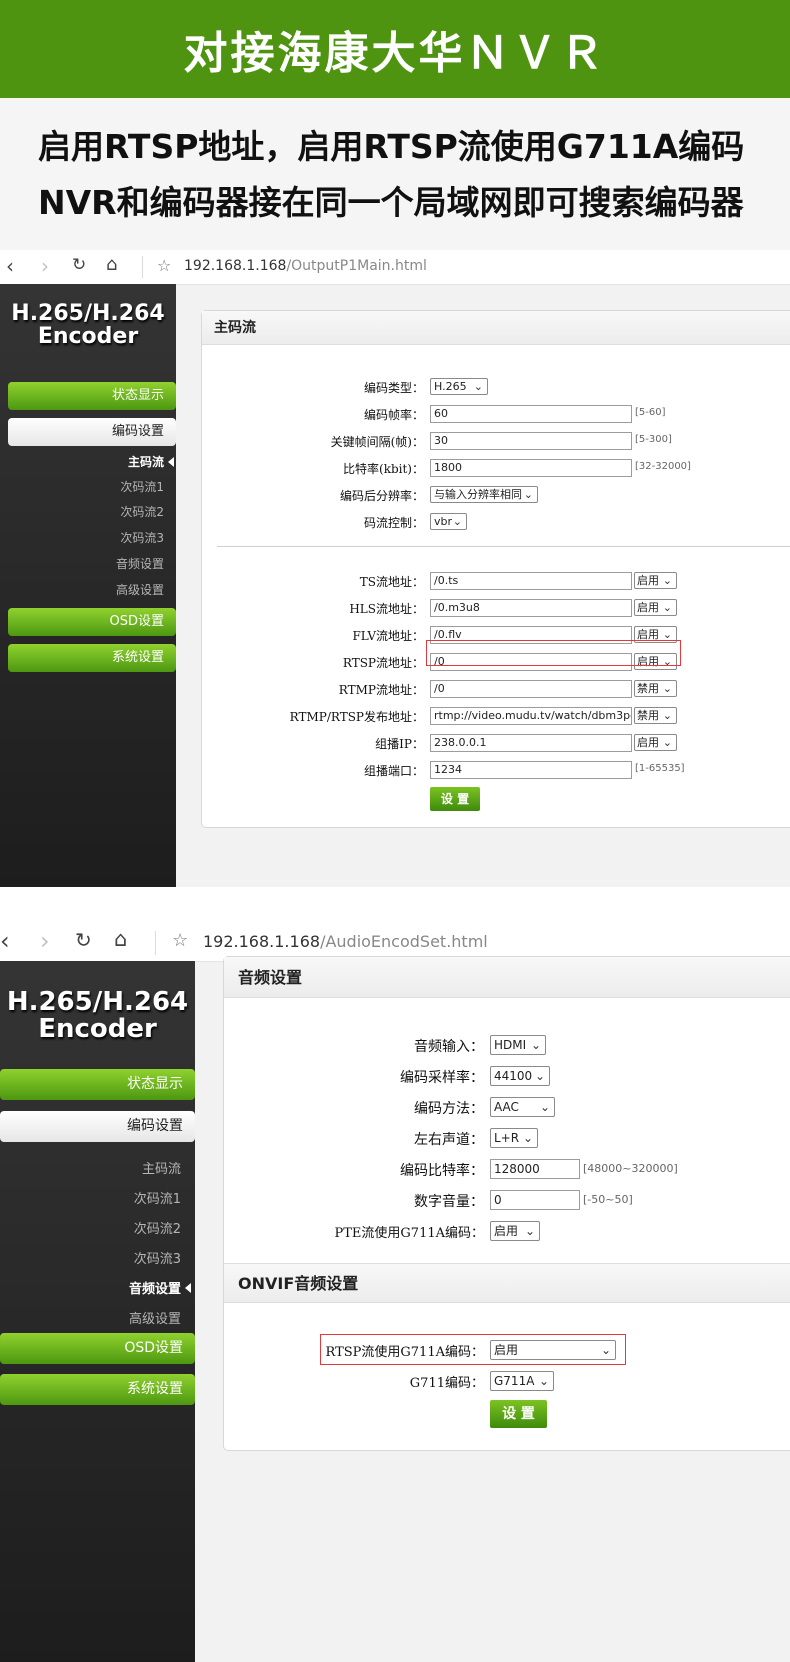 Image resolution: width=790 pixels, height=1662 pixels. I want to click on audio-input-select: HDMI ⌄, so click(518, 1045).